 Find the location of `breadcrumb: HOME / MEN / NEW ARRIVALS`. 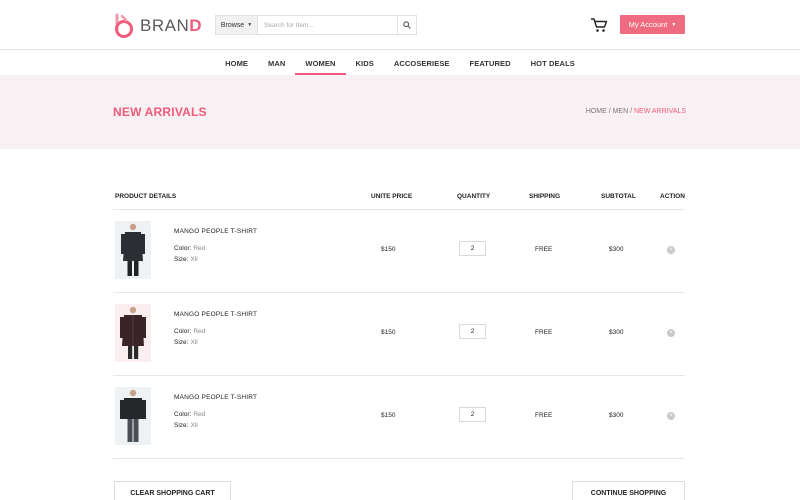

breadcrumb: HOME / MEN / NEW ARRIVALS is located at coordinates (636, 111).